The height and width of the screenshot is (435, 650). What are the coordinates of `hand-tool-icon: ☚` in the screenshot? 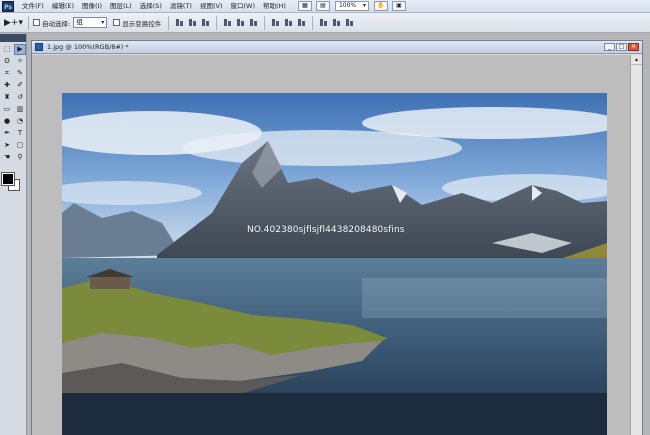 It's located at (7, 157).